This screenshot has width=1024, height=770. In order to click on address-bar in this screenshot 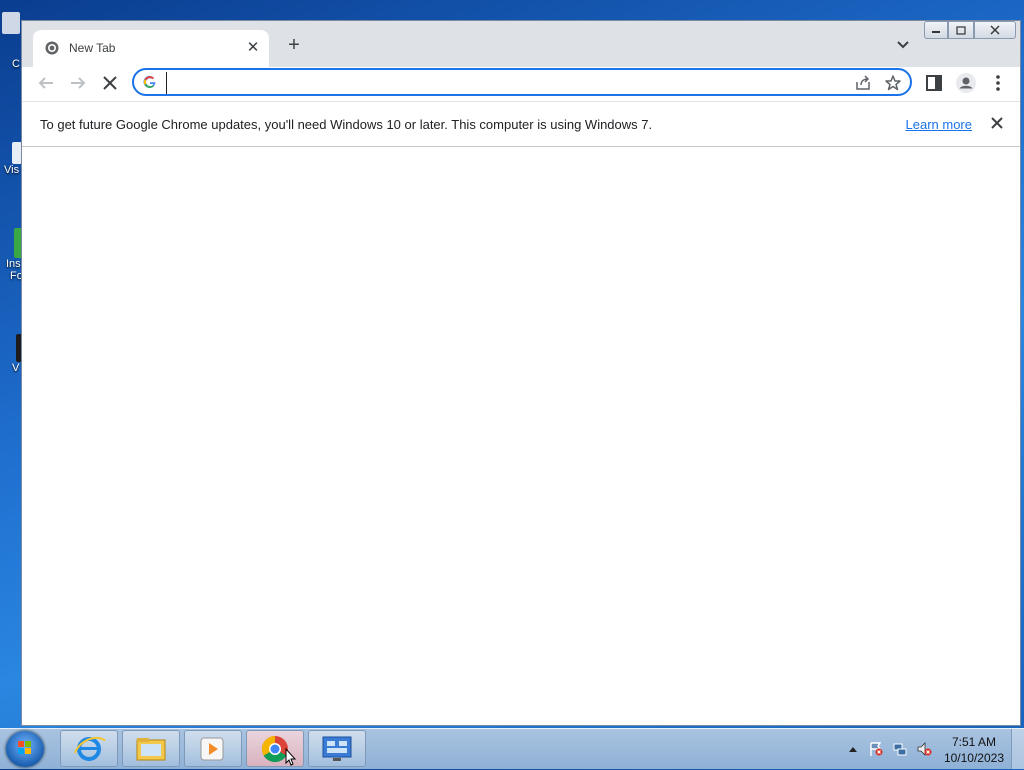, I will do `click(522, 82)`.